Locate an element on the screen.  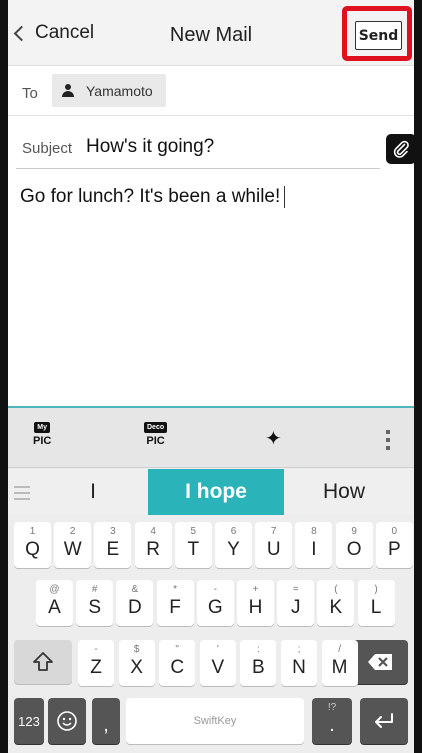
key-secondary-label: = is located at coordinates (295, 589).